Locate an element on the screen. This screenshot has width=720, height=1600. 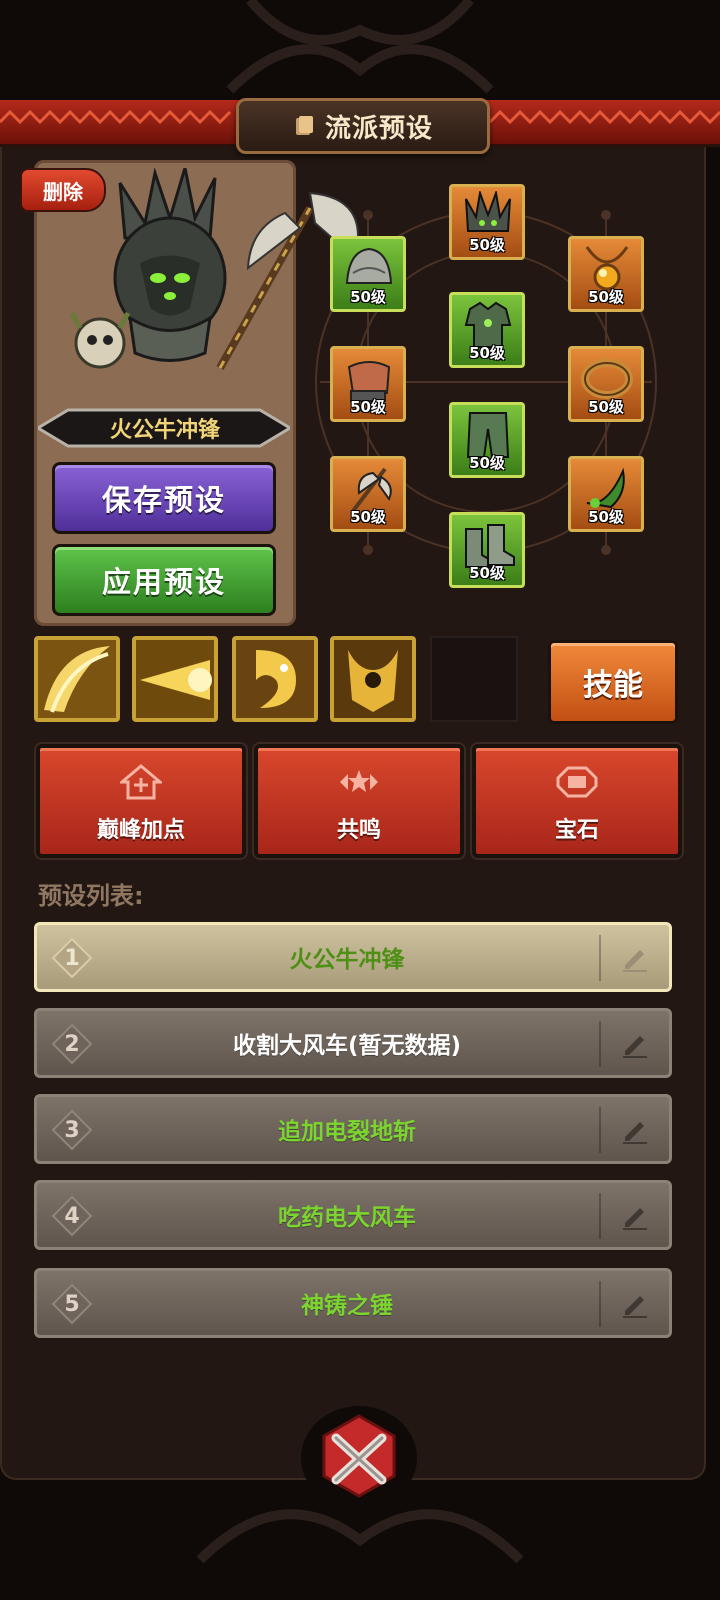
preset-row-2: 2 收割大风车(暂无数据) is located at coordinates (353, 1043).